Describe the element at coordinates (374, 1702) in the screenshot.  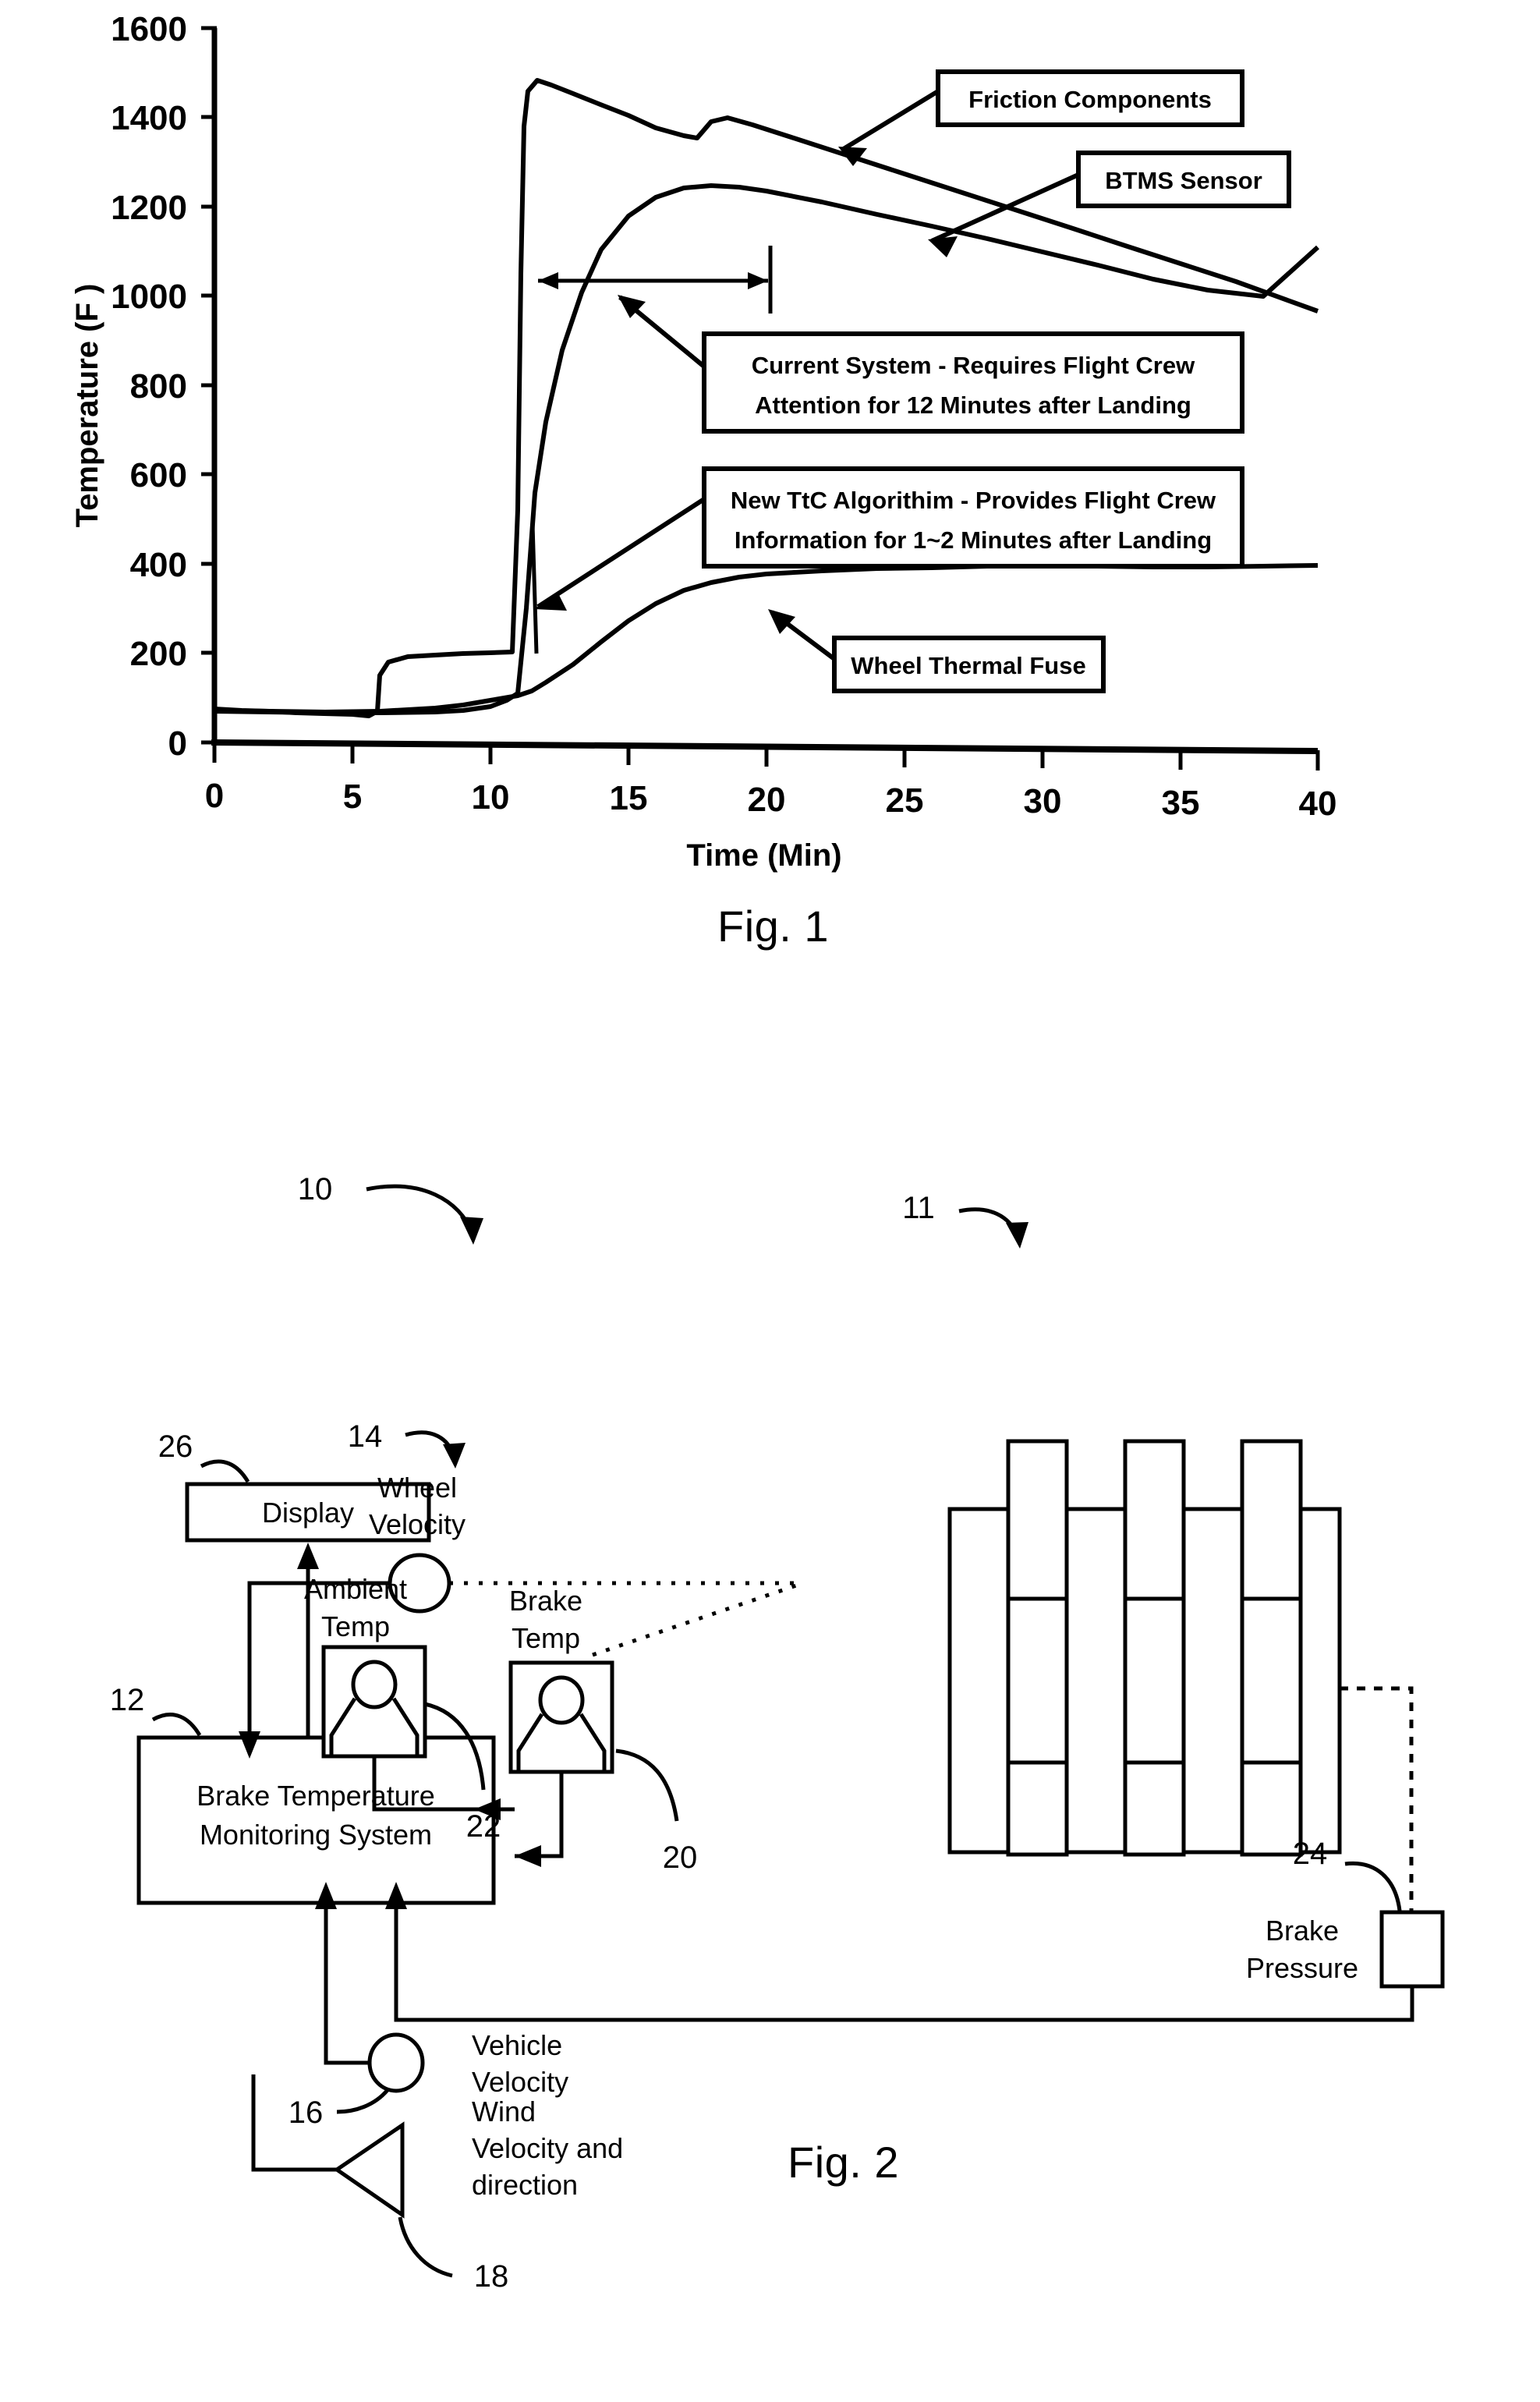
I see `ambient-temp-sensor-icon` at that location.